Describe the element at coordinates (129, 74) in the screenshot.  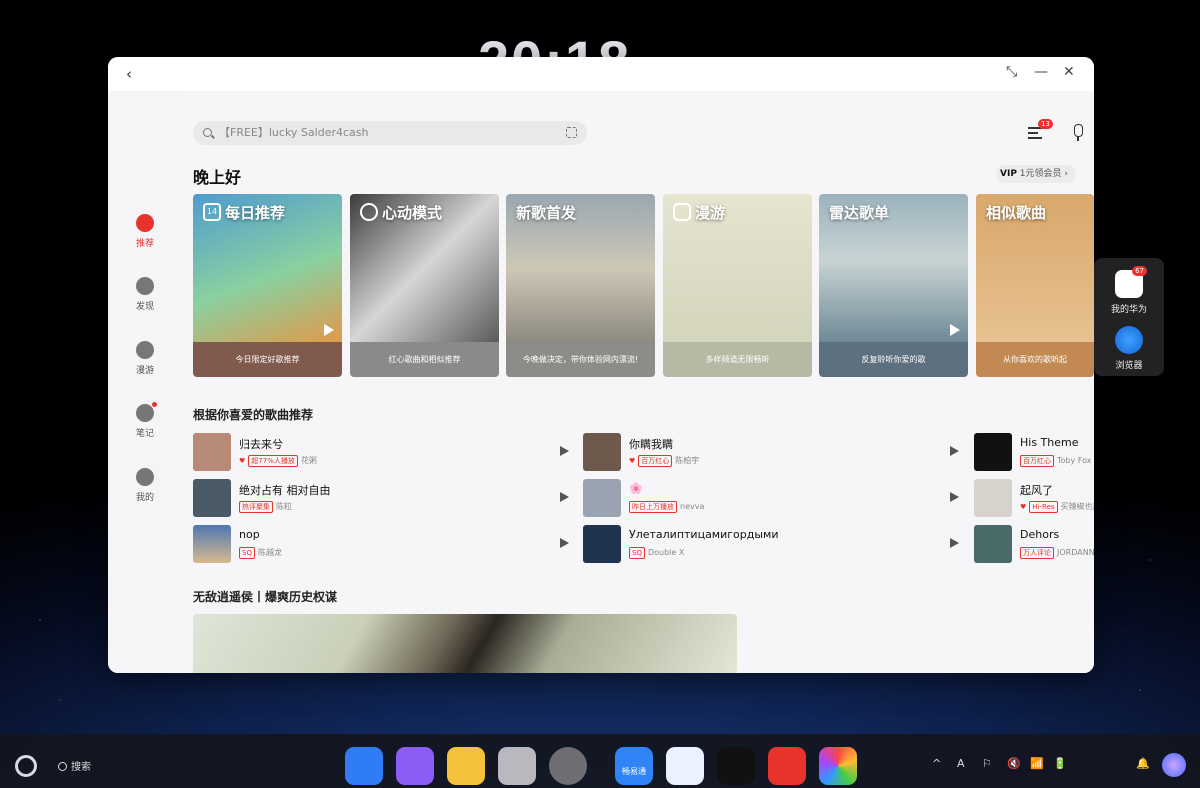
I see `back-button: ‹` at that location.